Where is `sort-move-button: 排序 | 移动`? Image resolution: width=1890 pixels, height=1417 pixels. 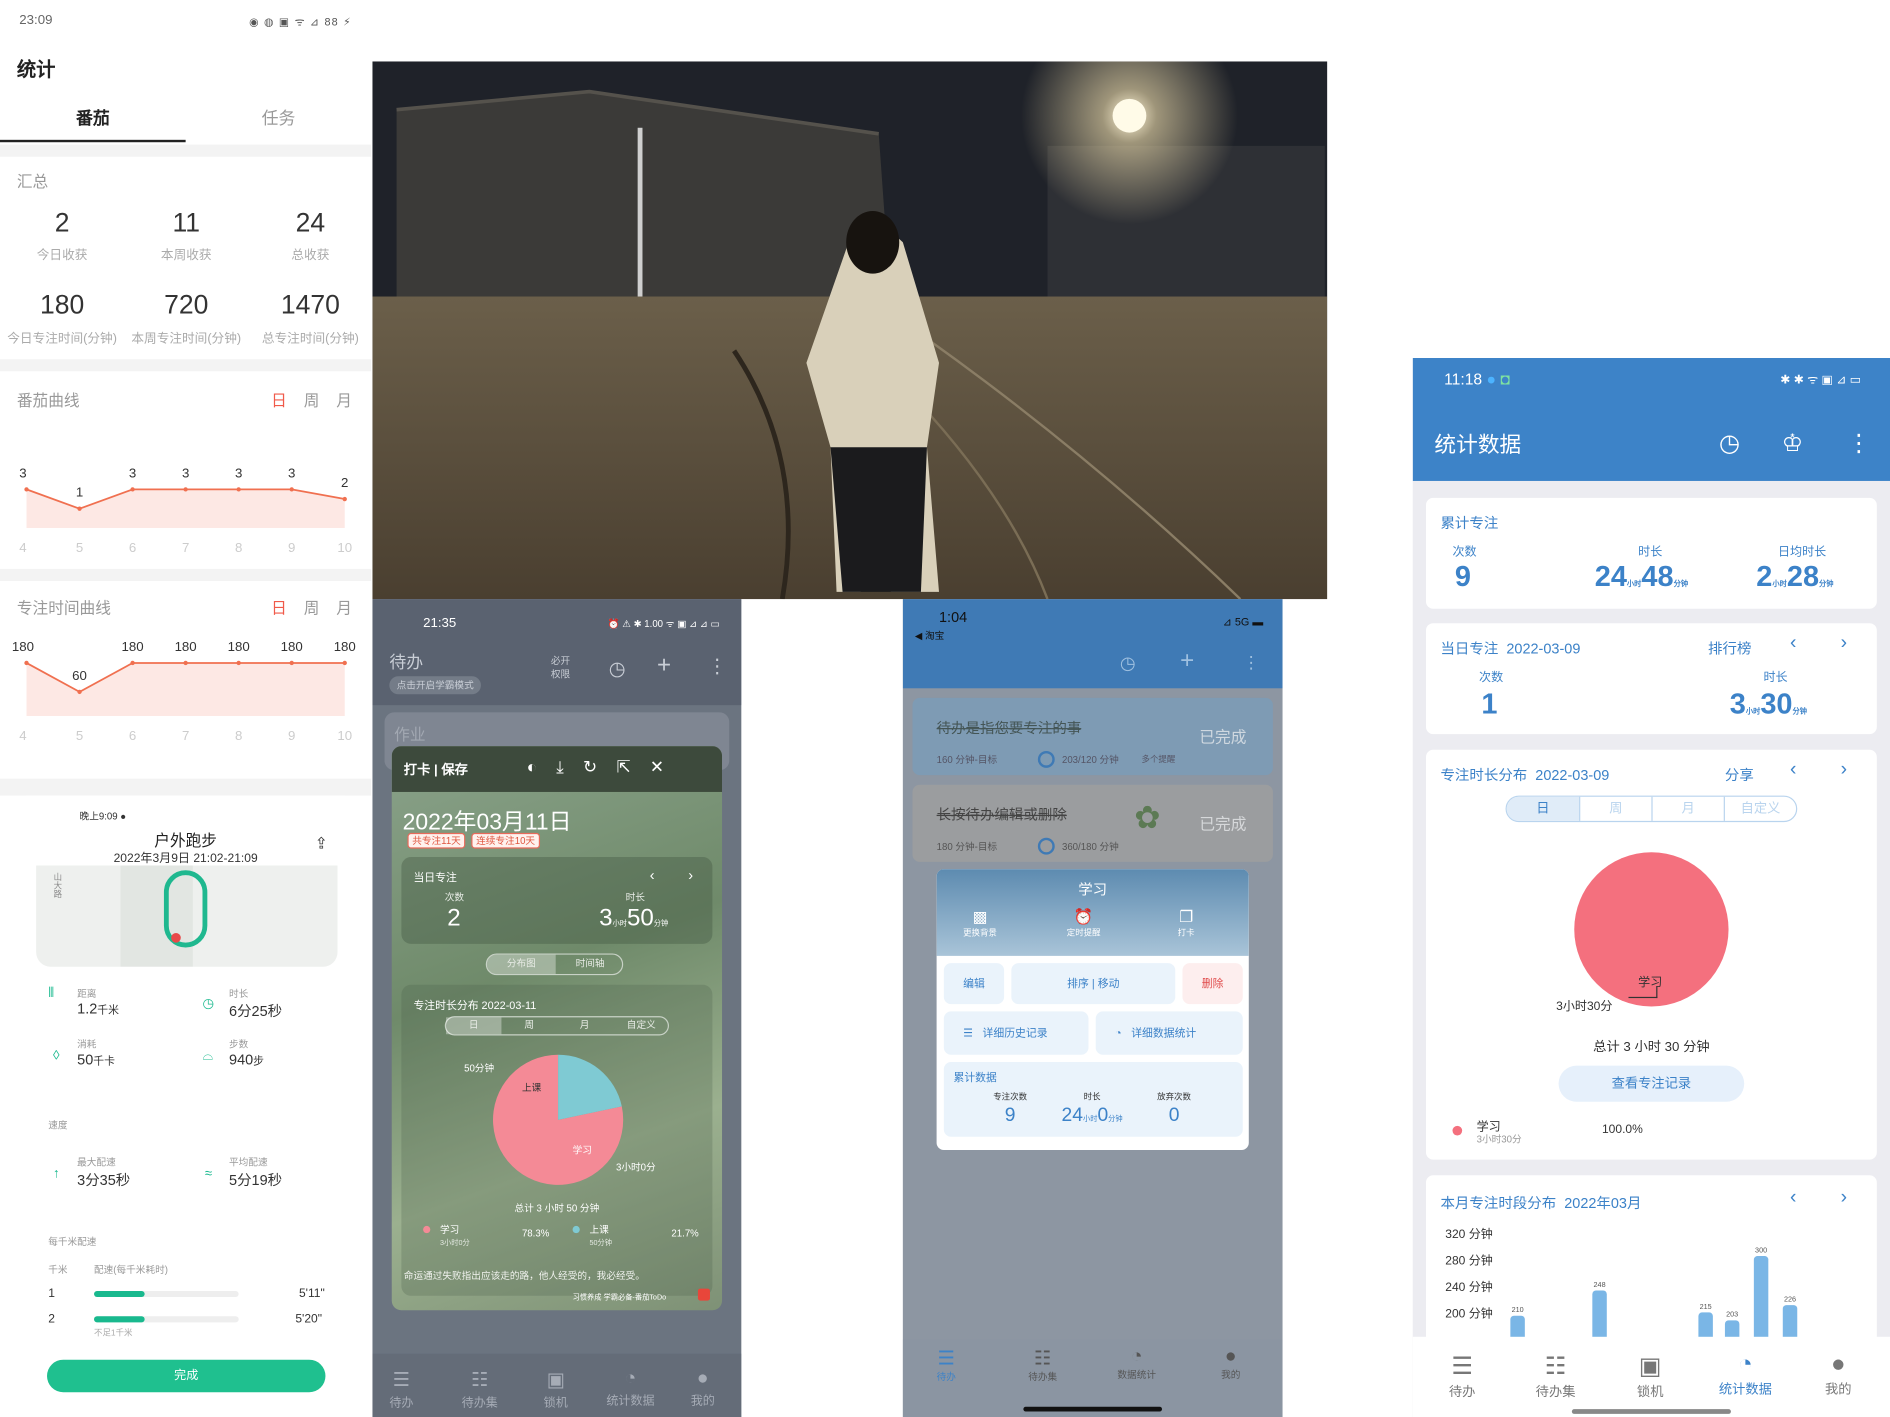
sort-move-button: 排序 | 移动 is located at coordinates (1093, 984).